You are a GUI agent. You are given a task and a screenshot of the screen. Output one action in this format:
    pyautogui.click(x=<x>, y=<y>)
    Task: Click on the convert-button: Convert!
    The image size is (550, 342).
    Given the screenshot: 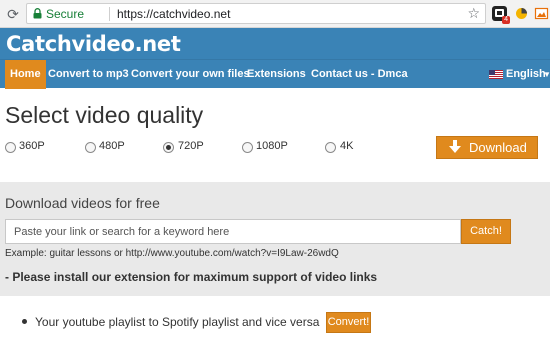 What is the action you would take?
    pyautogui.click(x=348, y=322)
    